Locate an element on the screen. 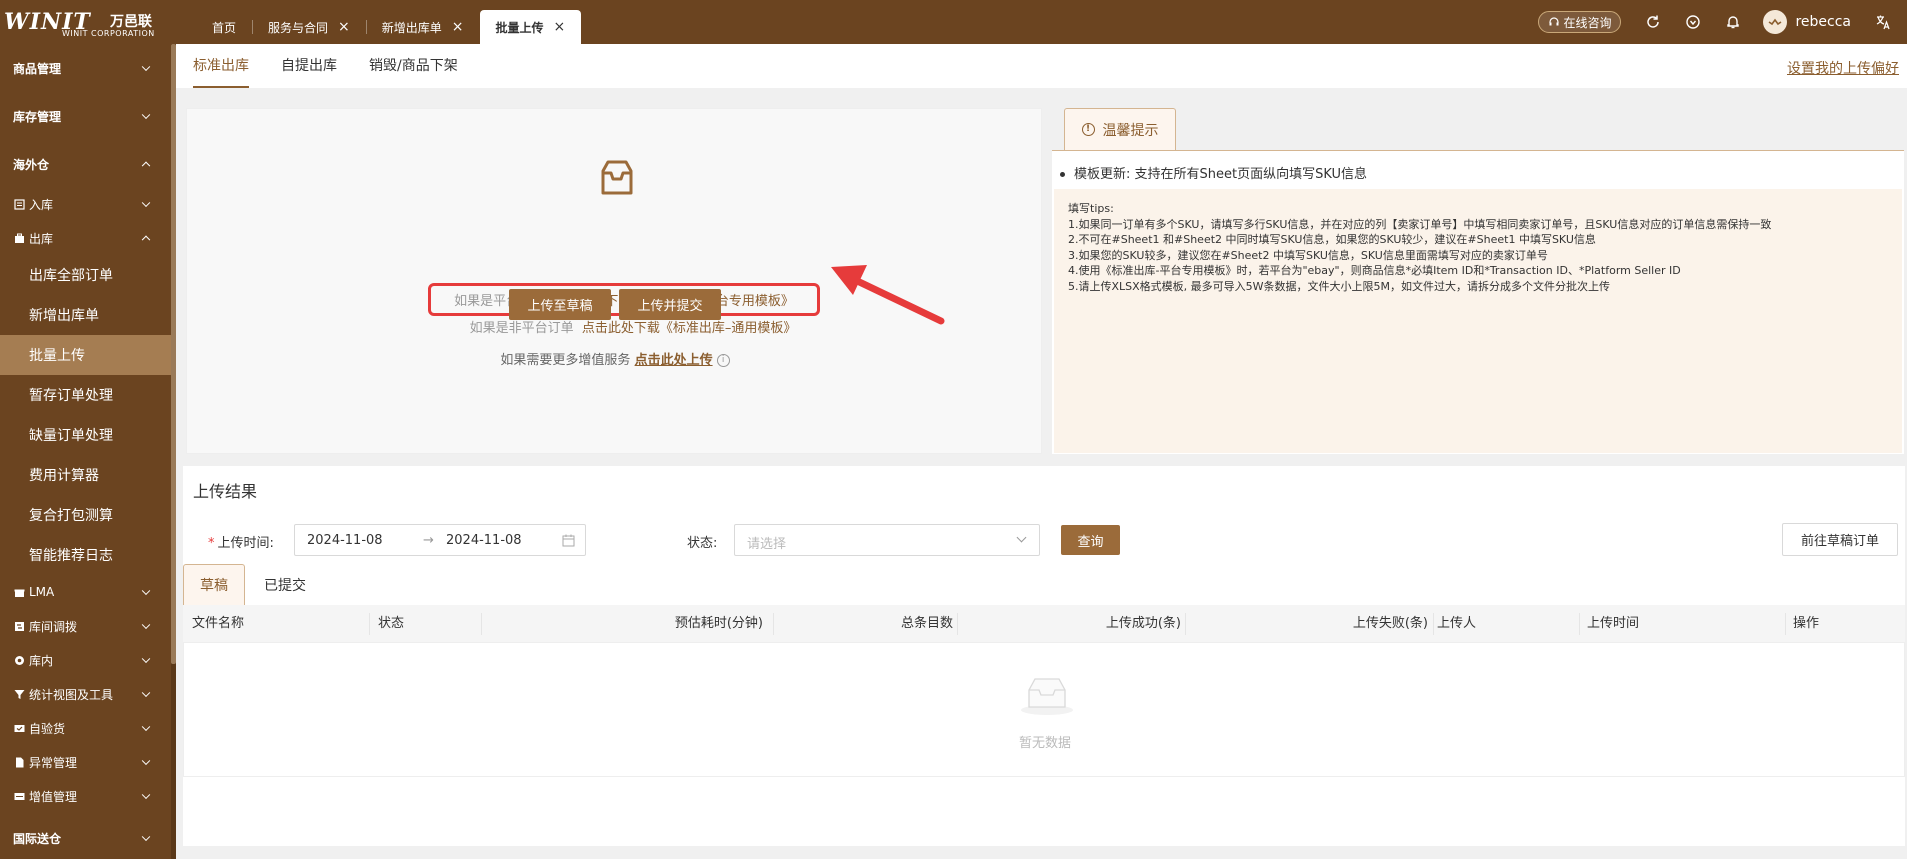 Image resolution: width=1907 pixels, height=859 pixels. status-label: 状态: is located at coordinates (702, 543).